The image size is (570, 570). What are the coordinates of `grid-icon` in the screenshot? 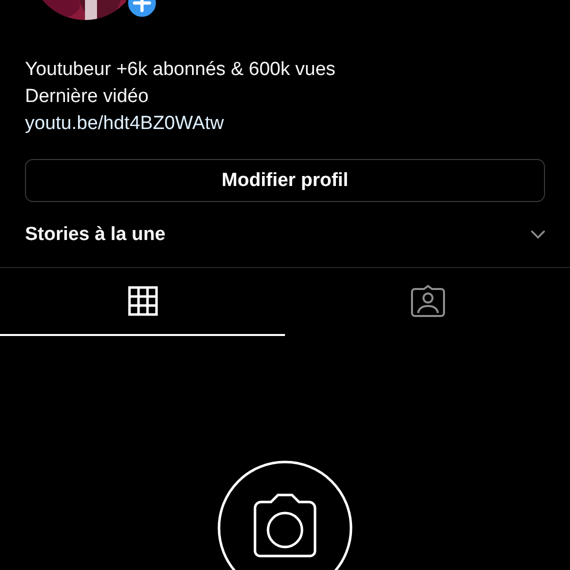 It's located at (143, 301).